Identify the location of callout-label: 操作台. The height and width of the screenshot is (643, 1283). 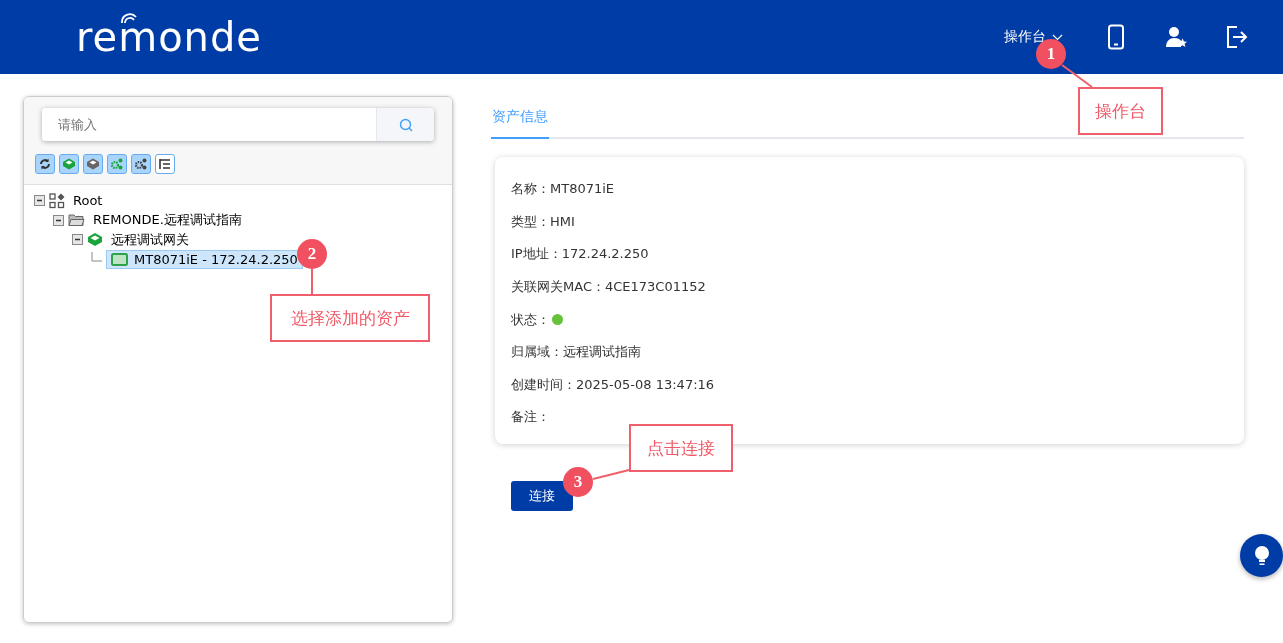
(1120, 111).